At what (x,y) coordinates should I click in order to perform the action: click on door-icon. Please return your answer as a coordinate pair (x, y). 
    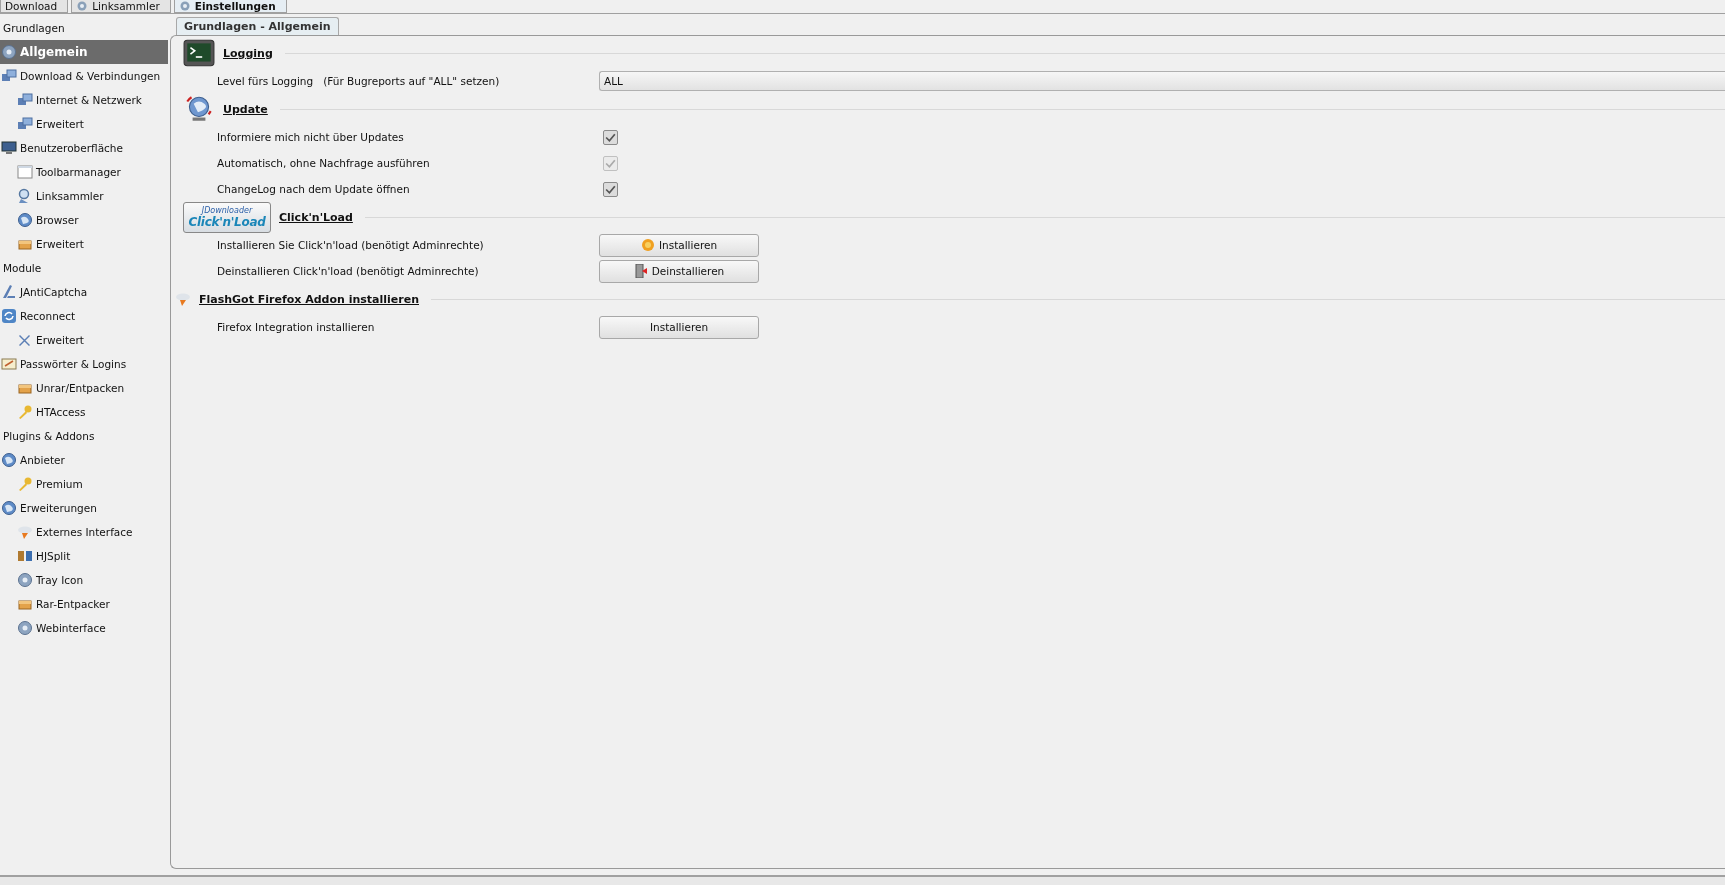
    Looking at the image, I should click on (640, 271).